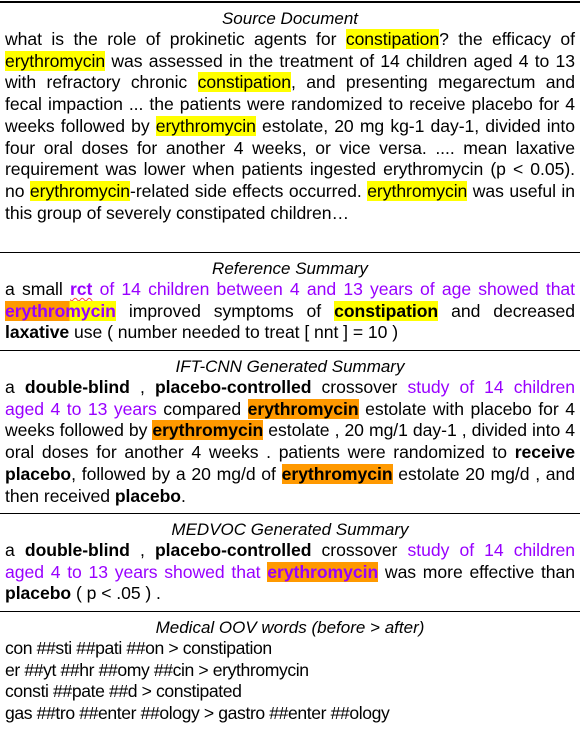  I want to click on text-segment: -related side effects occurred., so click(249, 190).